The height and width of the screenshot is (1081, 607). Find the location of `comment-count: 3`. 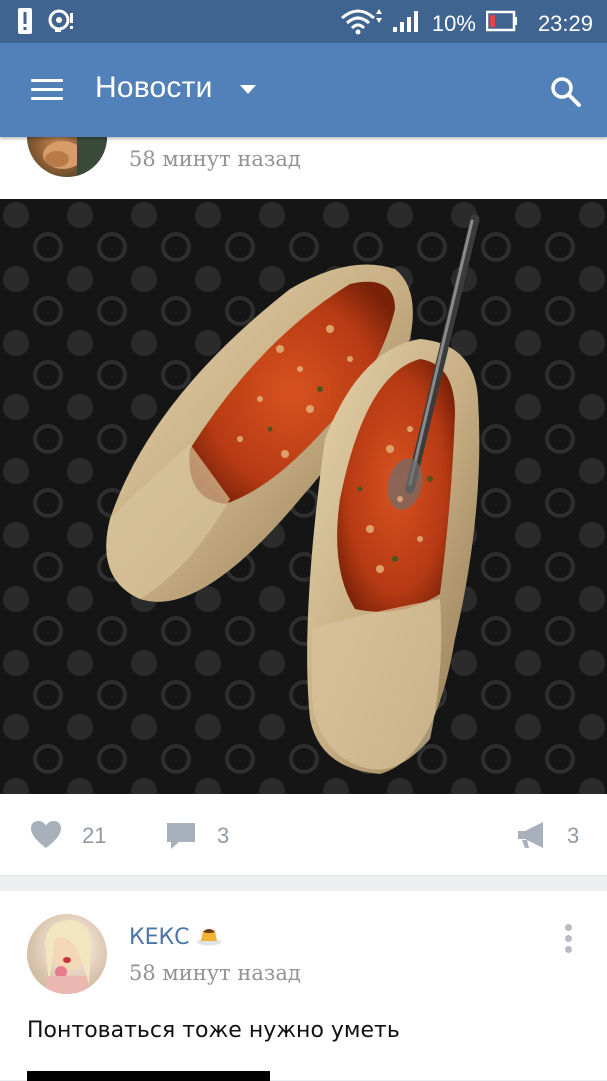

comment-count: 3 is located at coordinates (223, 835).